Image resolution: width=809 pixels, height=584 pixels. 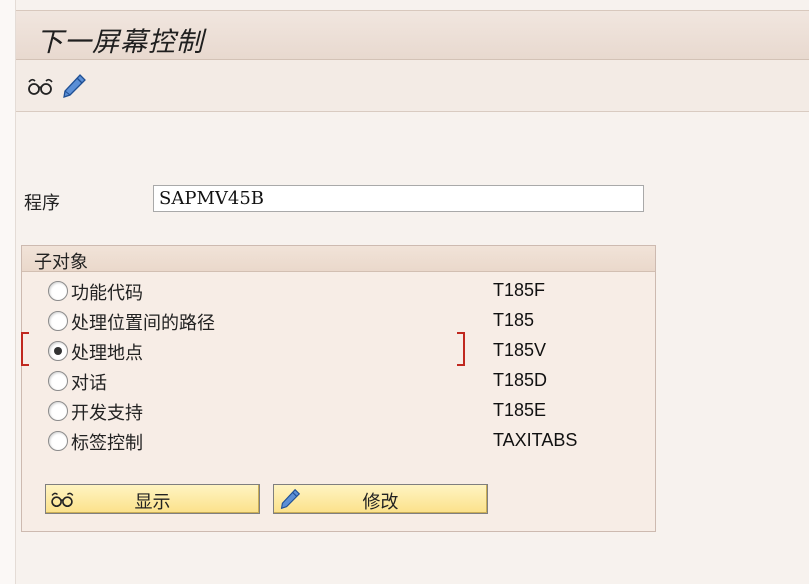 What do you see at coordinates (520, 380) in the screenshot?
I see `option-table-code: T185D` at bounding box center [520, 380].